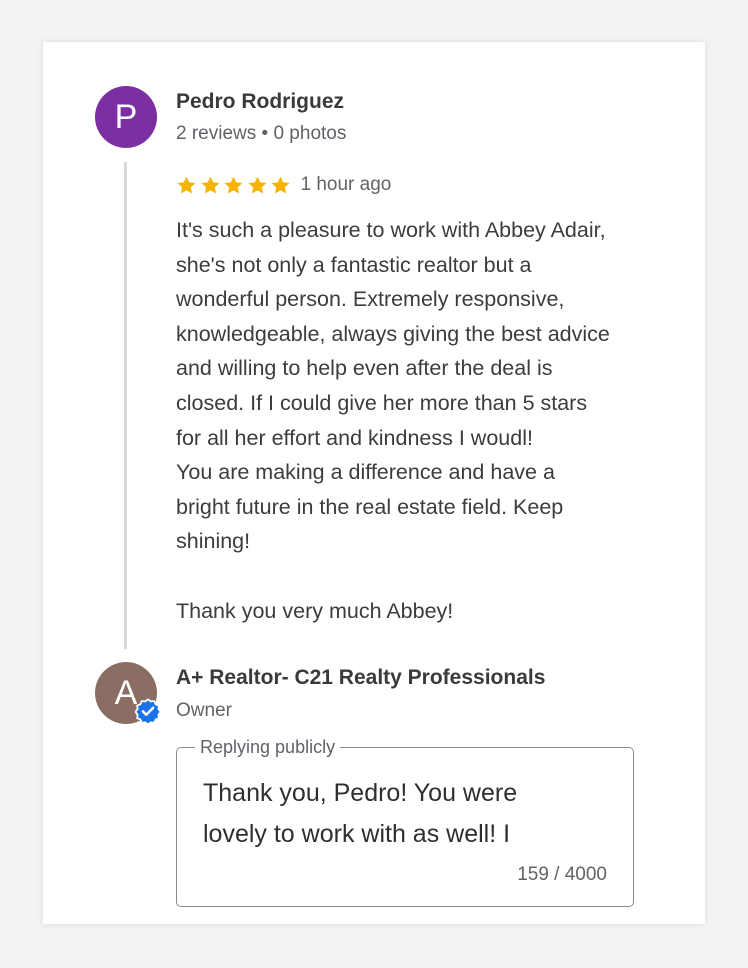 The image size is (748, 968). I want to click on review-text-line: shining!, so click(213, 541).